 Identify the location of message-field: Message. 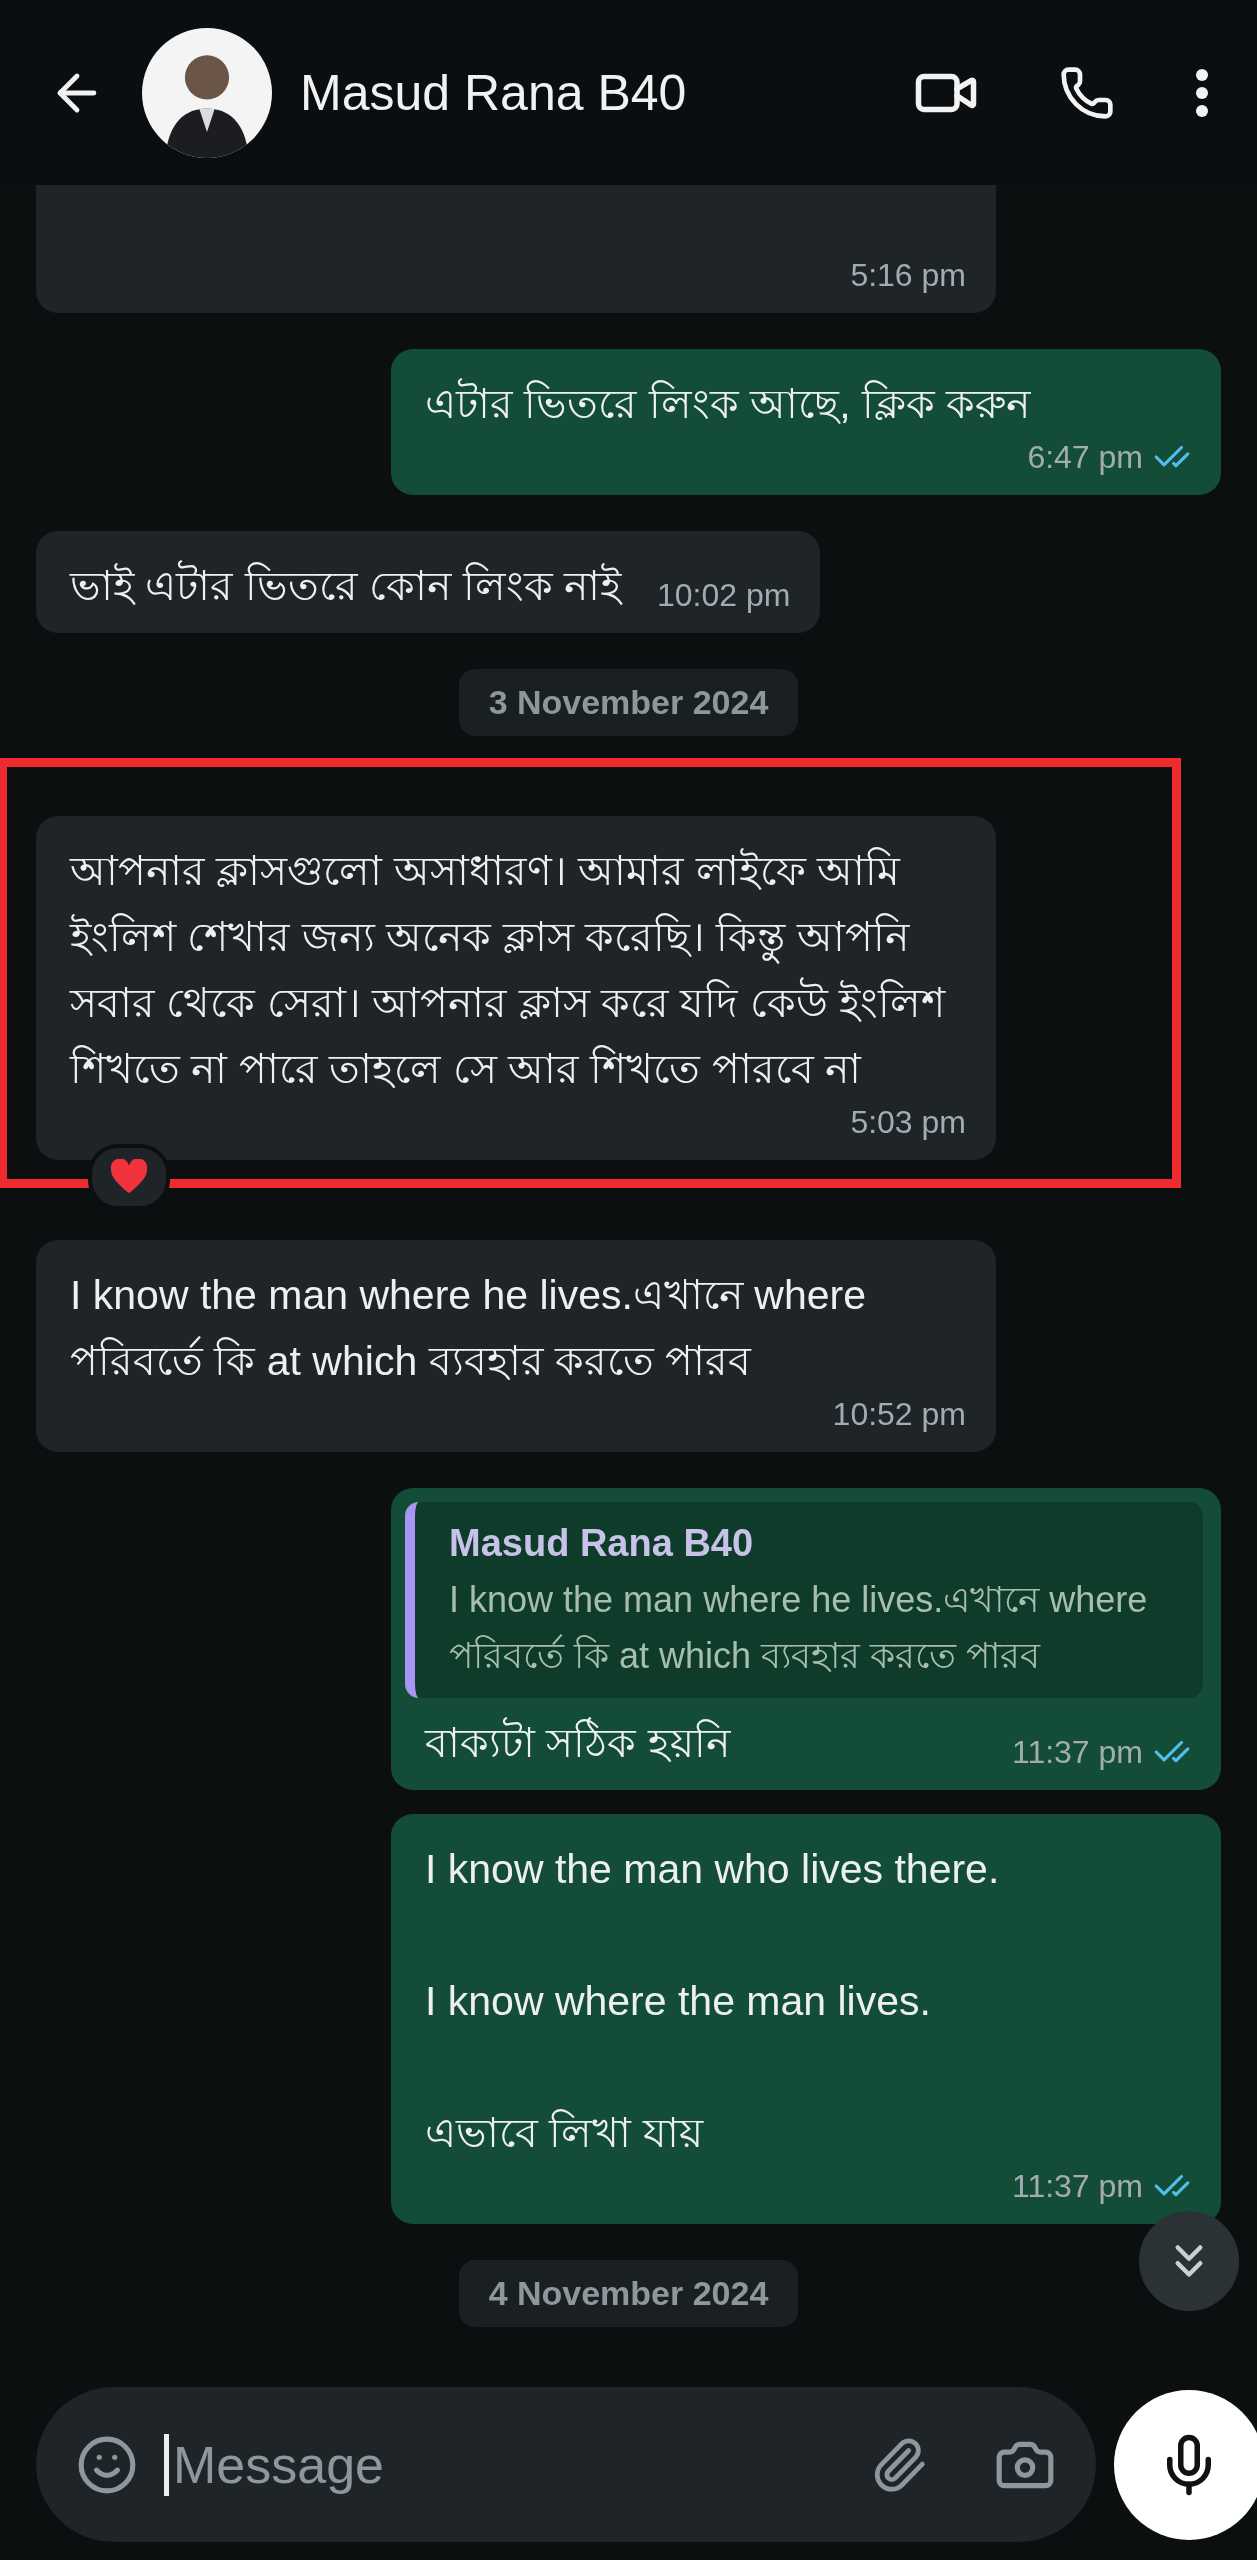
(504, 2464).